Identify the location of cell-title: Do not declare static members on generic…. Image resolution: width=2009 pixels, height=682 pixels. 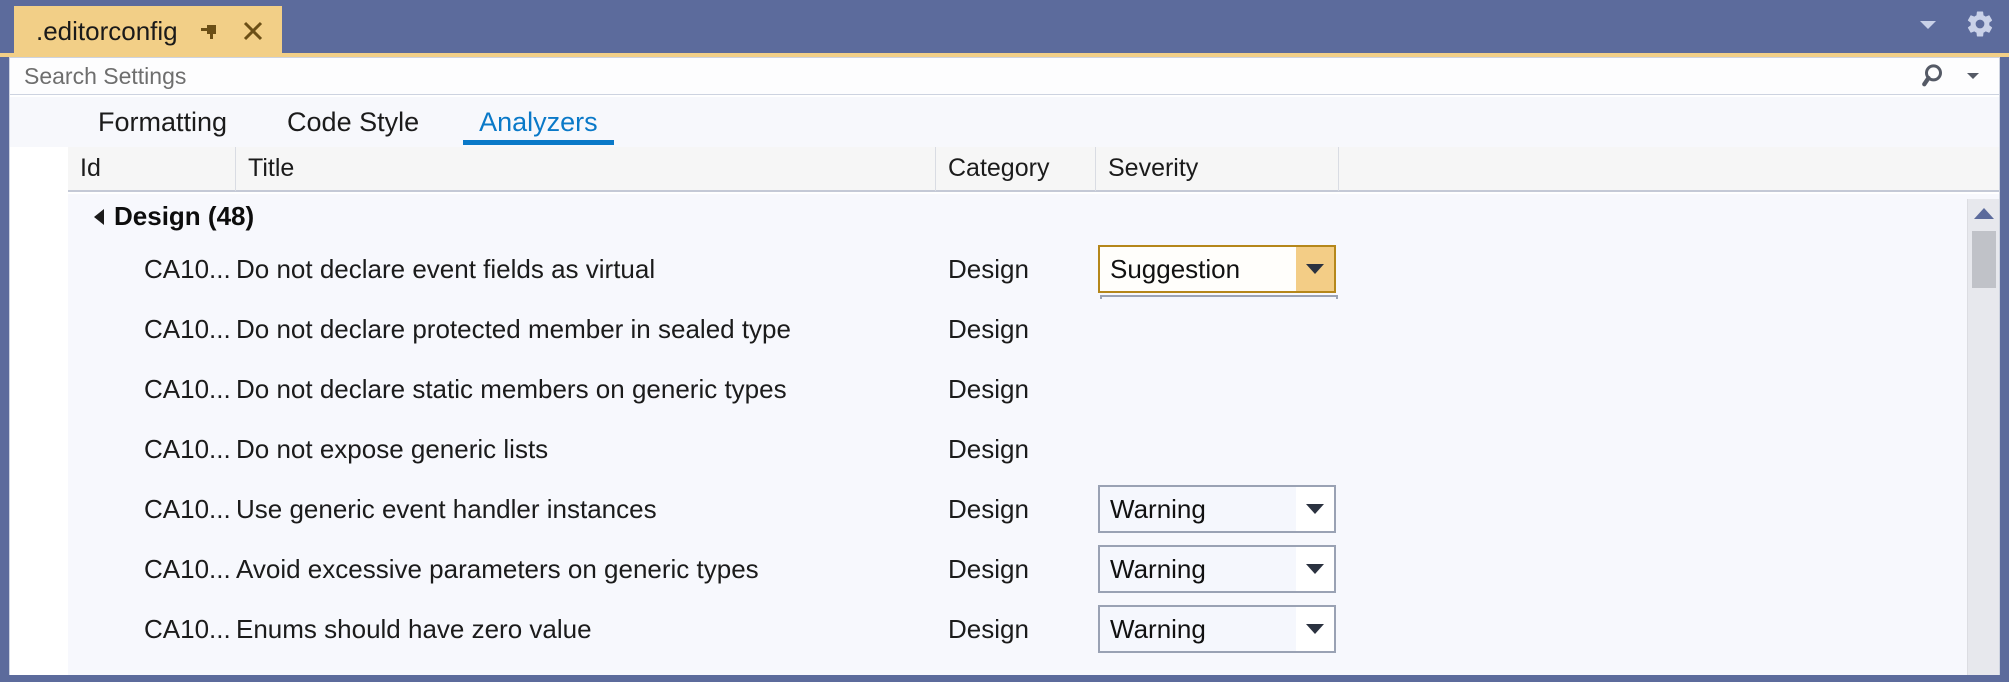
(511, 388).